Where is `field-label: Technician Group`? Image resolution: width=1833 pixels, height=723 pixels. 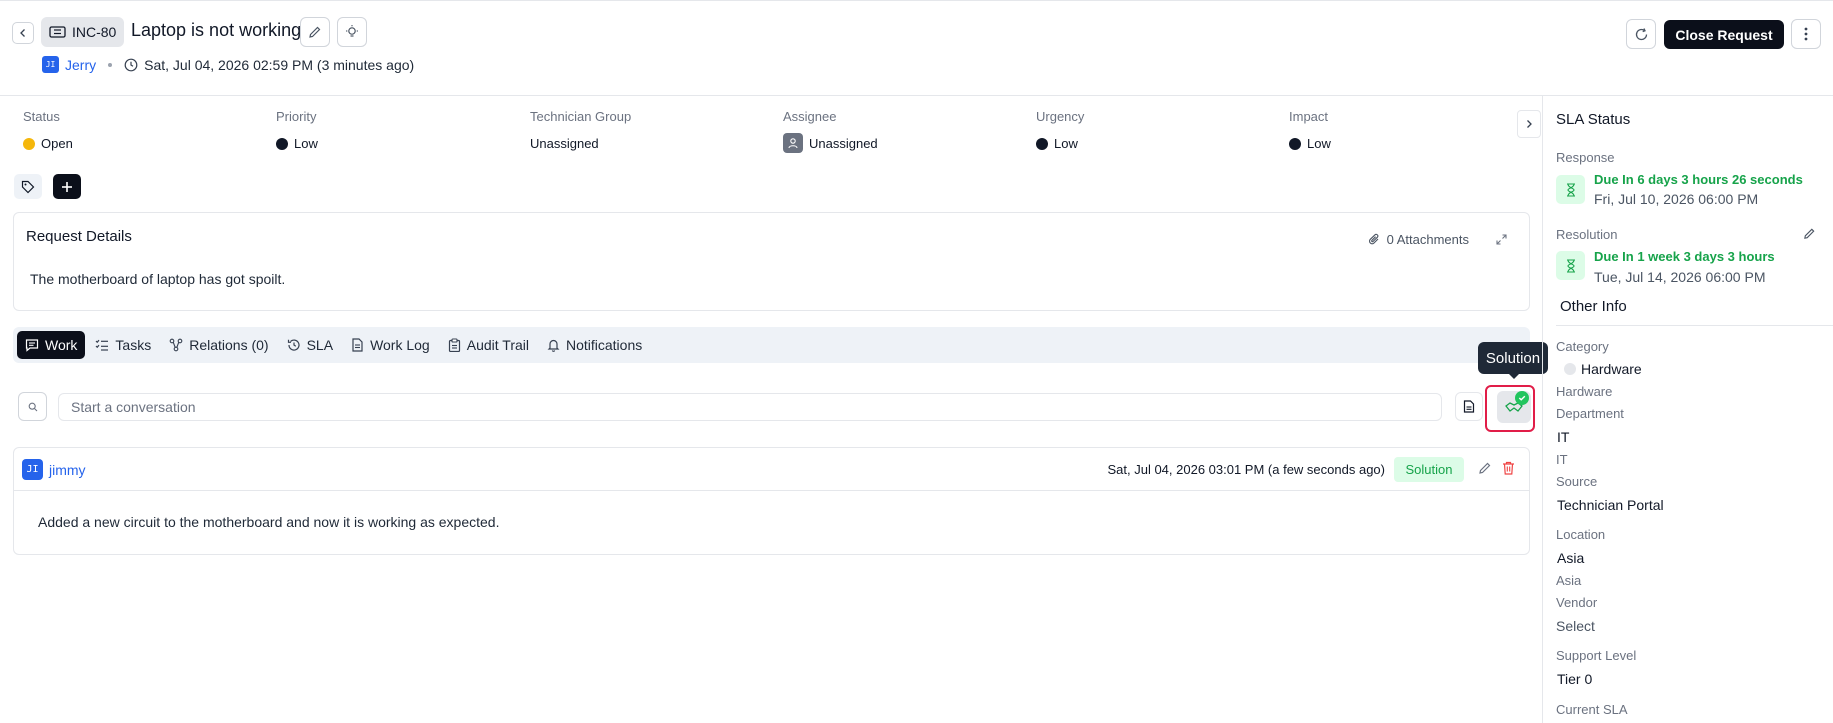 field-label: Technician Group is located at coordinates (581, 116).